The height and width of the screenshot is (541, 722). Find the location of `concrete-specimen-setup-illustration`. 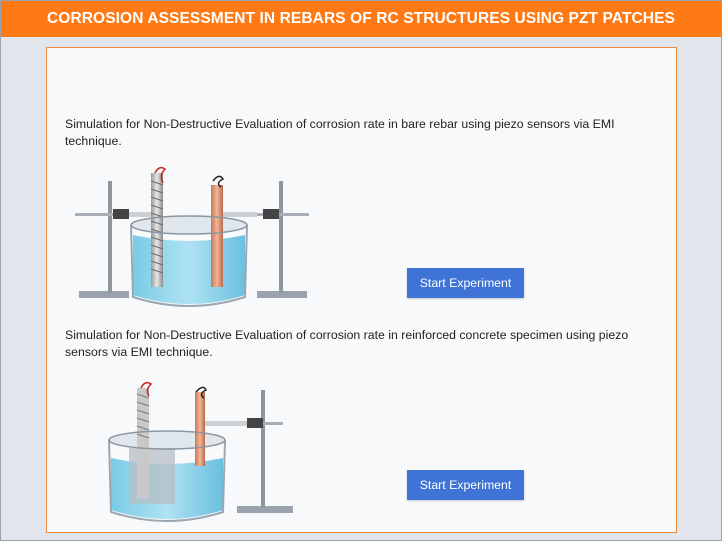

concrete-specimen-setup-illustration is located at coordinates (207, 452).